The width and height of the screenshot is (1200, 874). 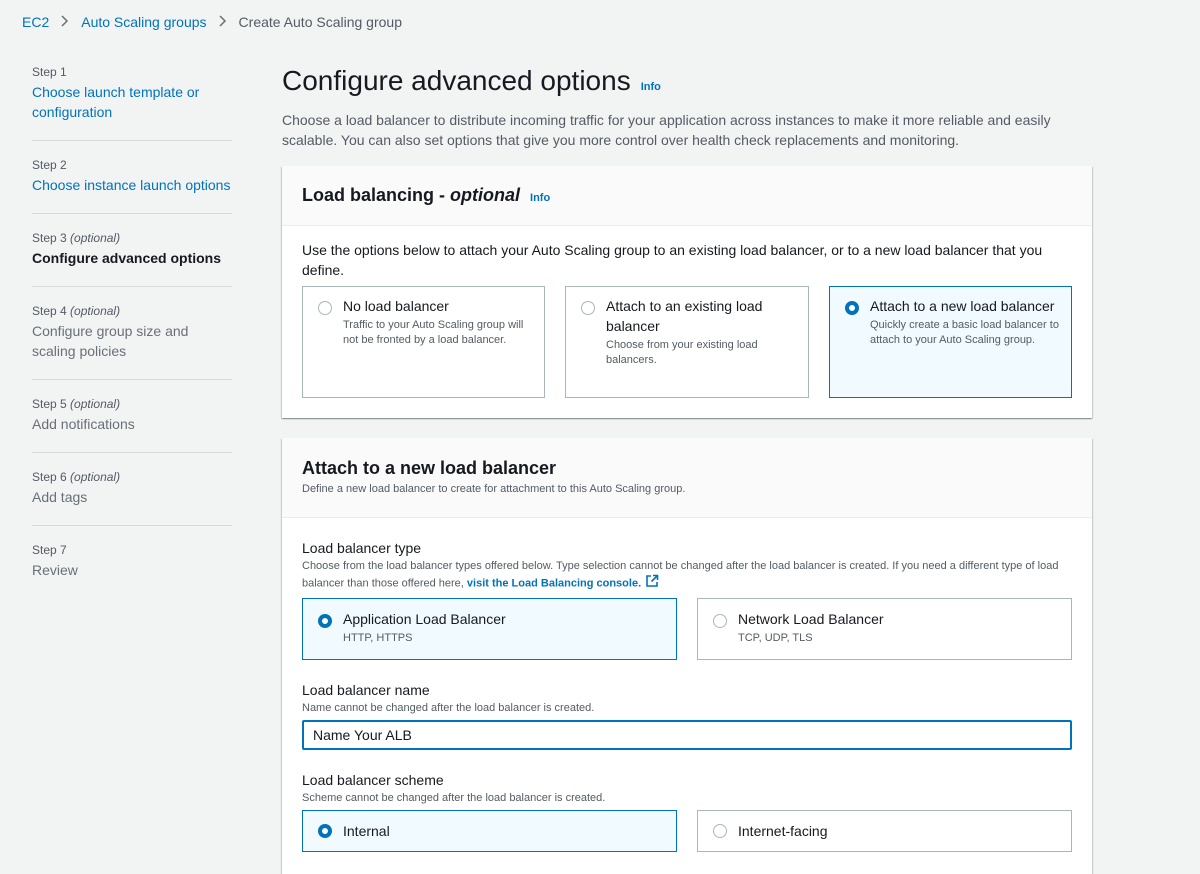 I want to click on page-title: Configure advanced options, so click(x=456, y=80).